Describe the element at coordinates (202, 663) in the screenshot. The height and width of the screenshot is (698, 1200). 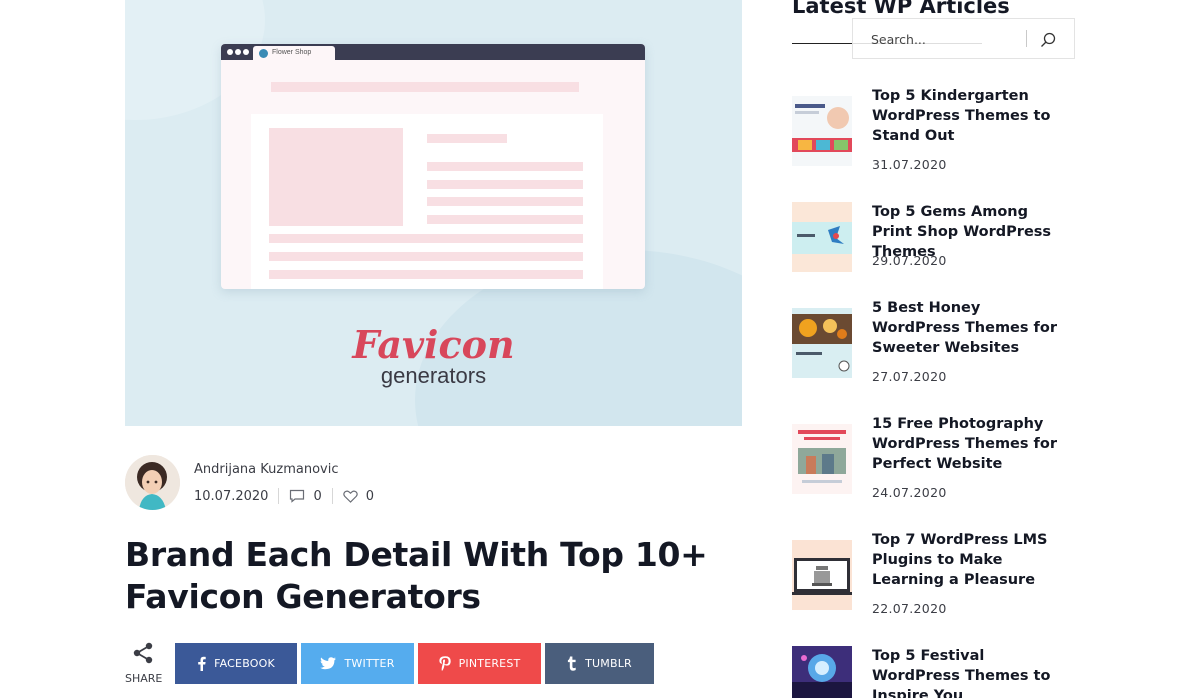
I see `facebook-icon` at that location.